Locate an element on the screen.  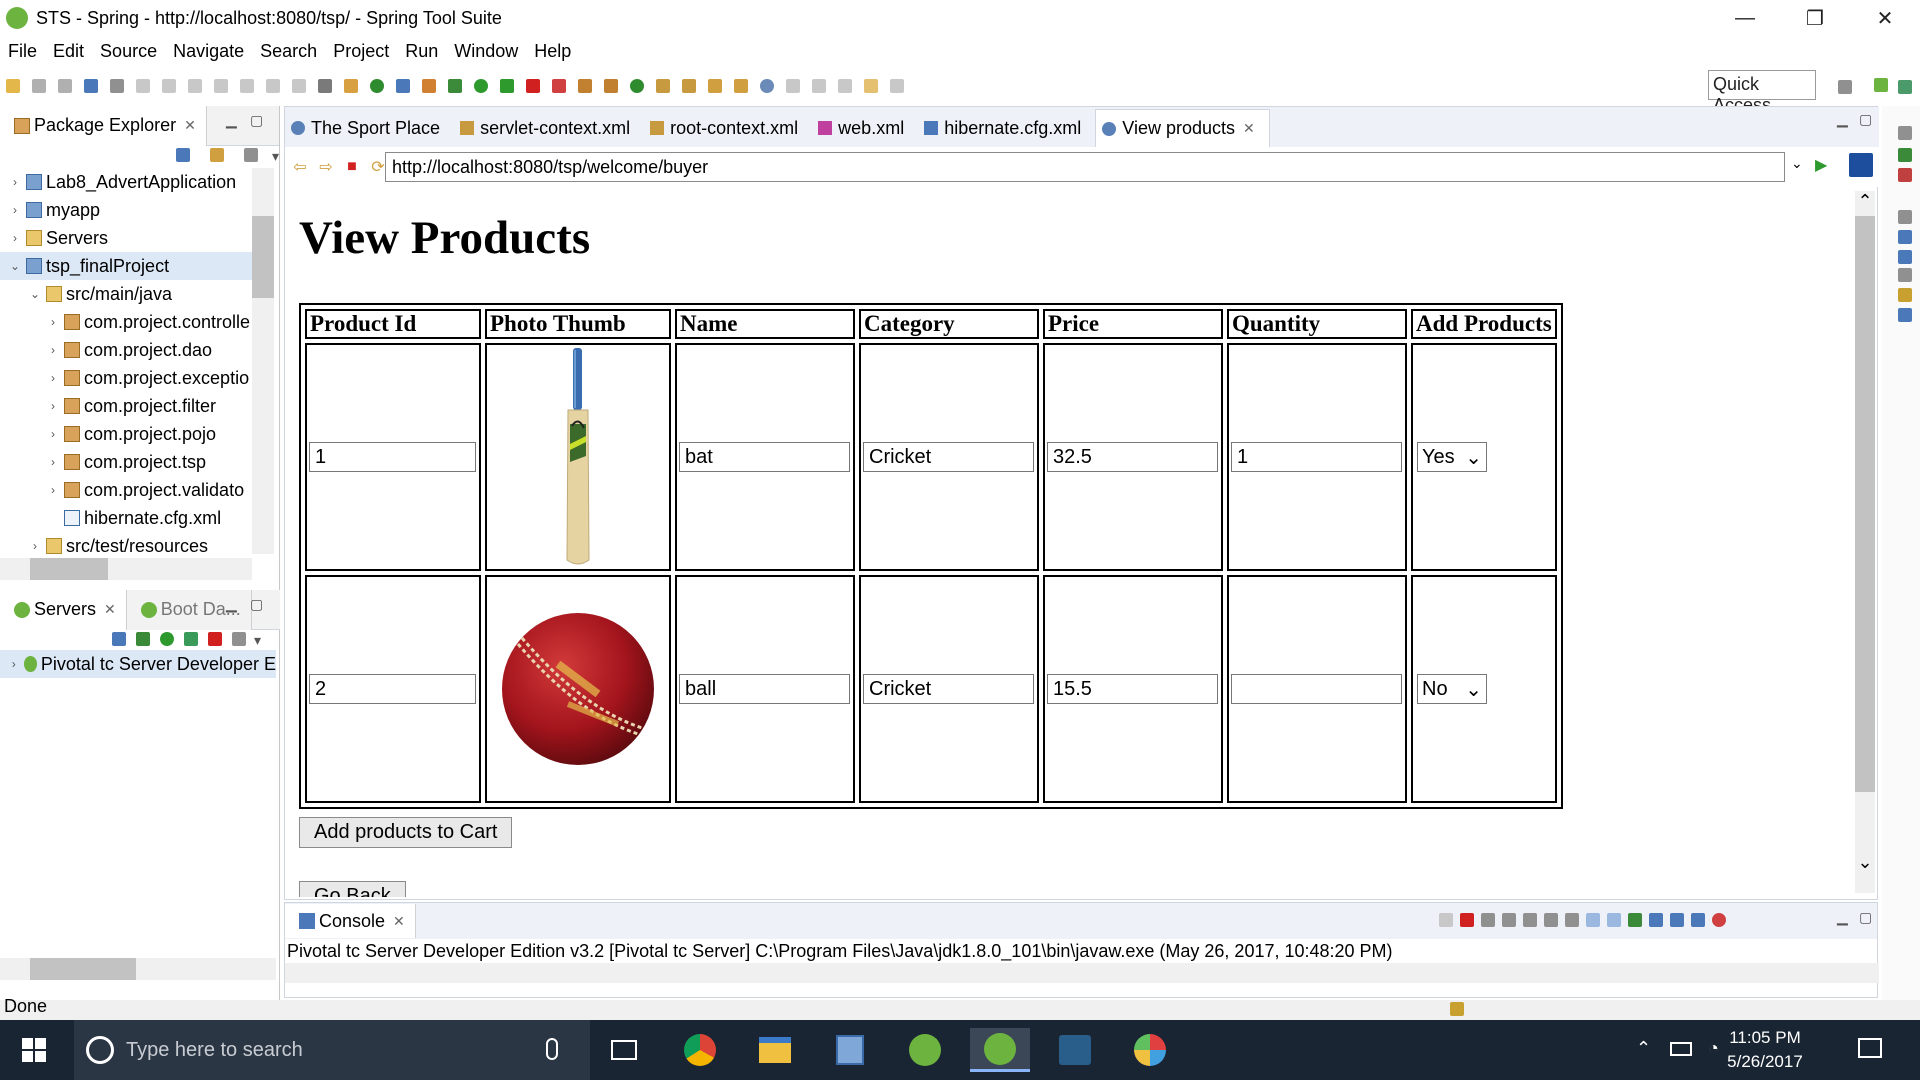
open-perspective-icon is located at coordinates (1845, 87).